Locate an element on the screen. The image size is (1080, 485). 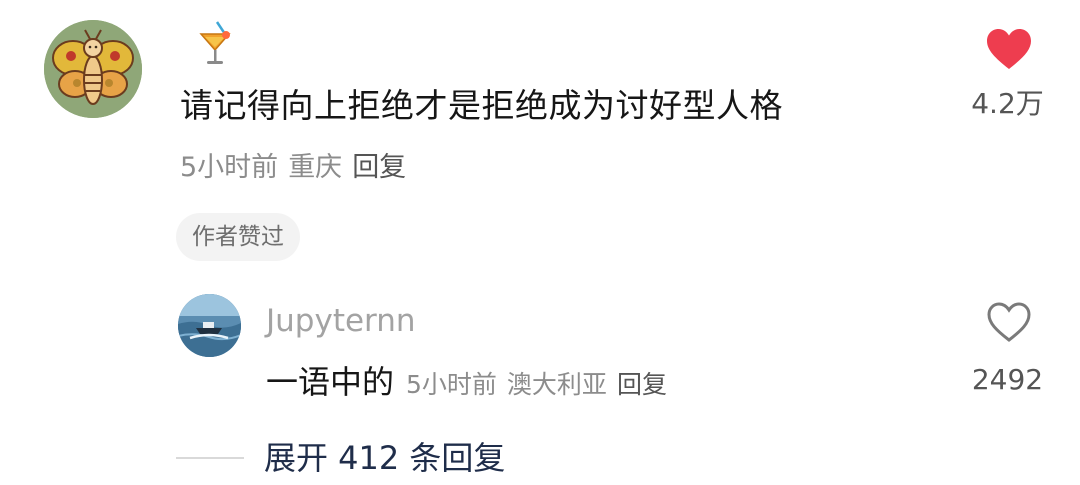
heart-outline-icon is located at coordinates (1009, 322).